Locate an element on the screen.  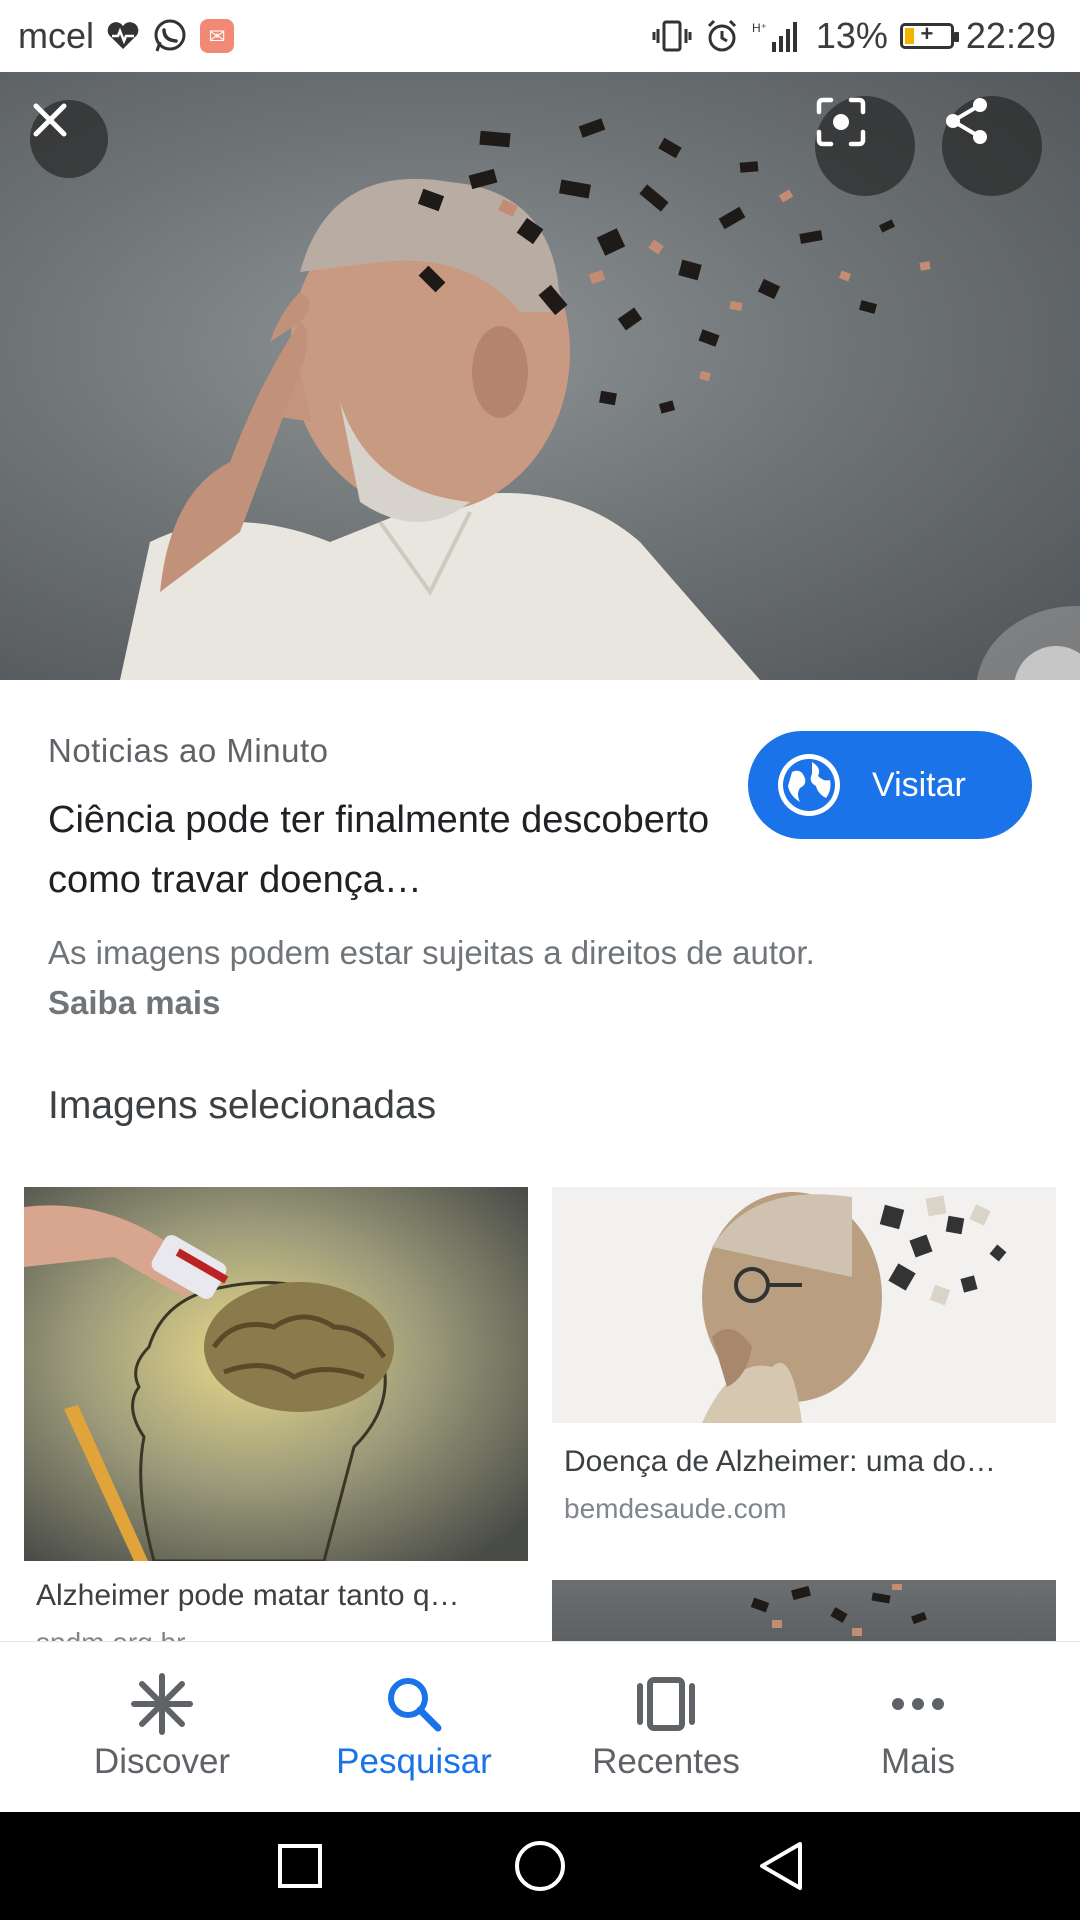
vibrate-icon is located at coordinates (672, 36).